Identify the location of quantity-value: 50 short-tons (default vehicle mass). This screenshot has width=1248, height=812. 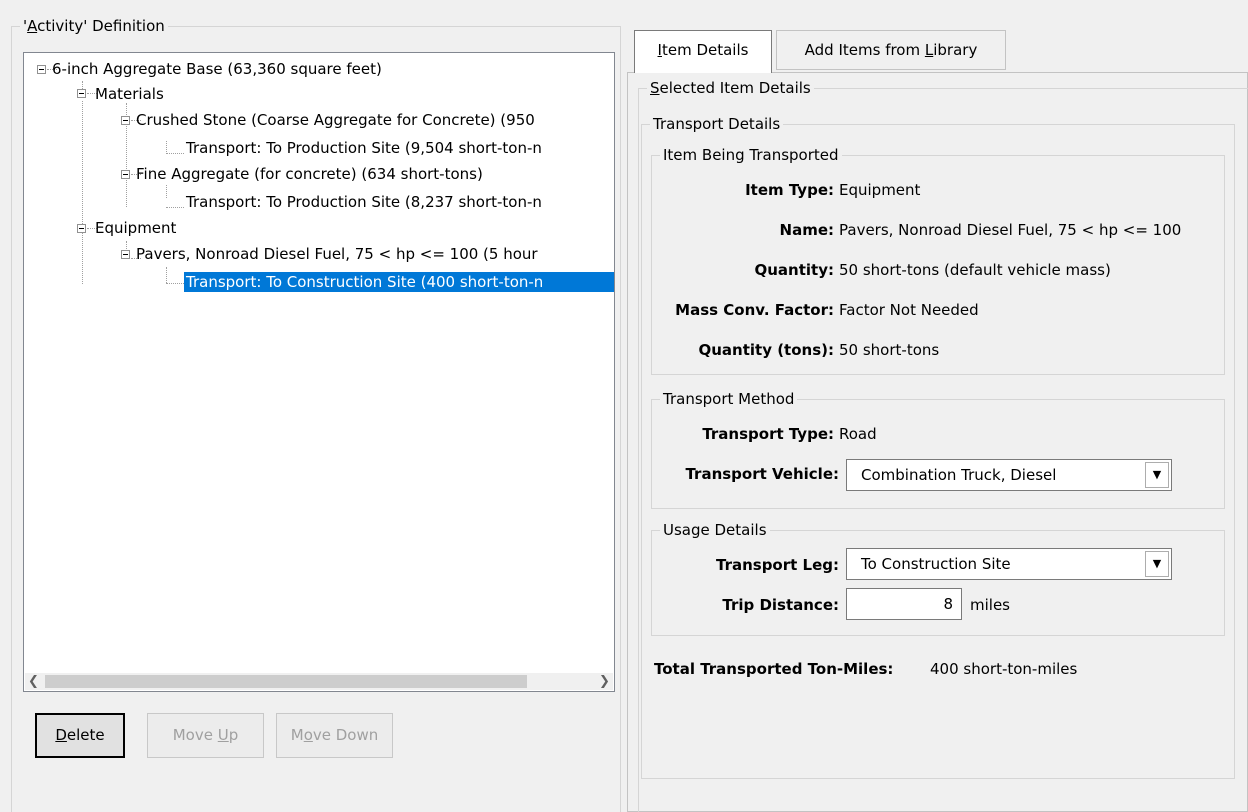
(975, 270).